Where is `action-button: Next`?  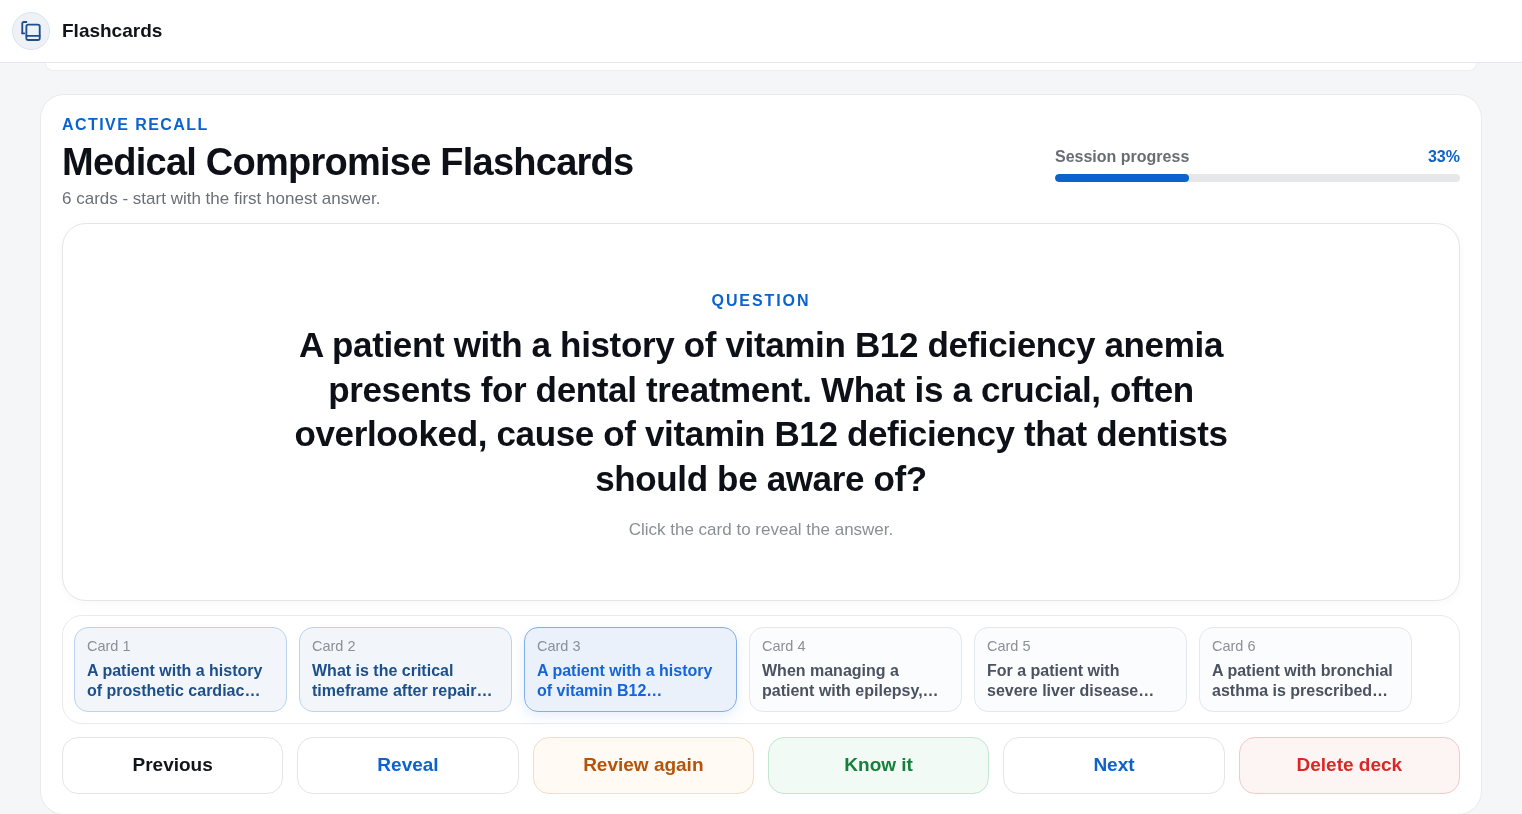 action-button: Next is located at coordinates (1114, 765).